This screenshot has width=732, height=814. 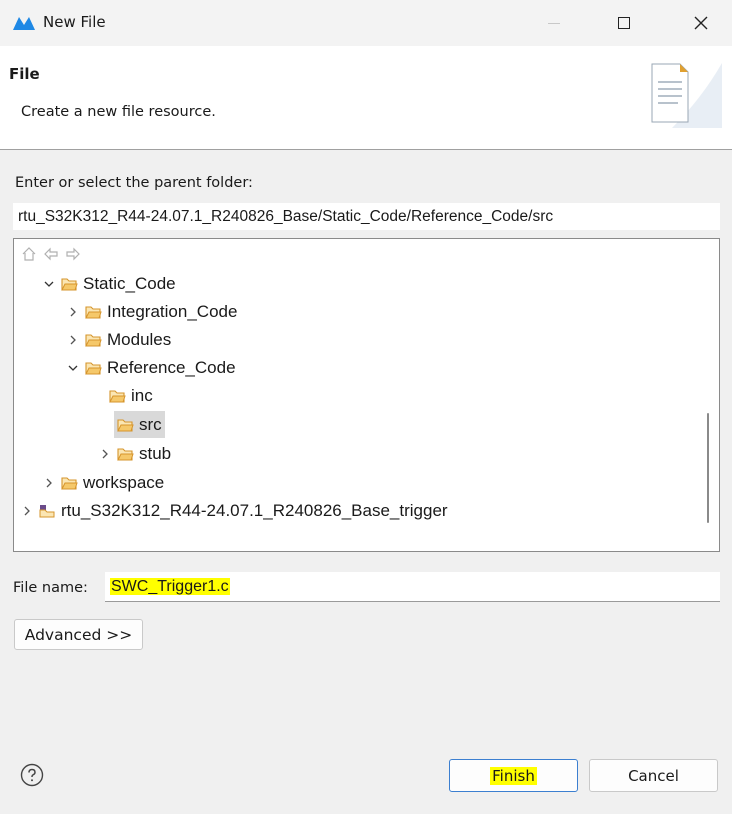 What do you see at coordinates (150, 424) in the screenshot?
I see `tree-item-label: src` at bounding box center [150, 424].